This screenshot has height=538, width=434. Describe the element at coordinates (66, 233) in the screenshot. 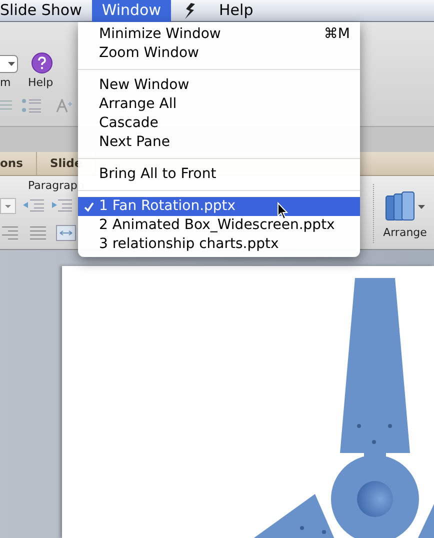

I see `columns-icon` at that location.